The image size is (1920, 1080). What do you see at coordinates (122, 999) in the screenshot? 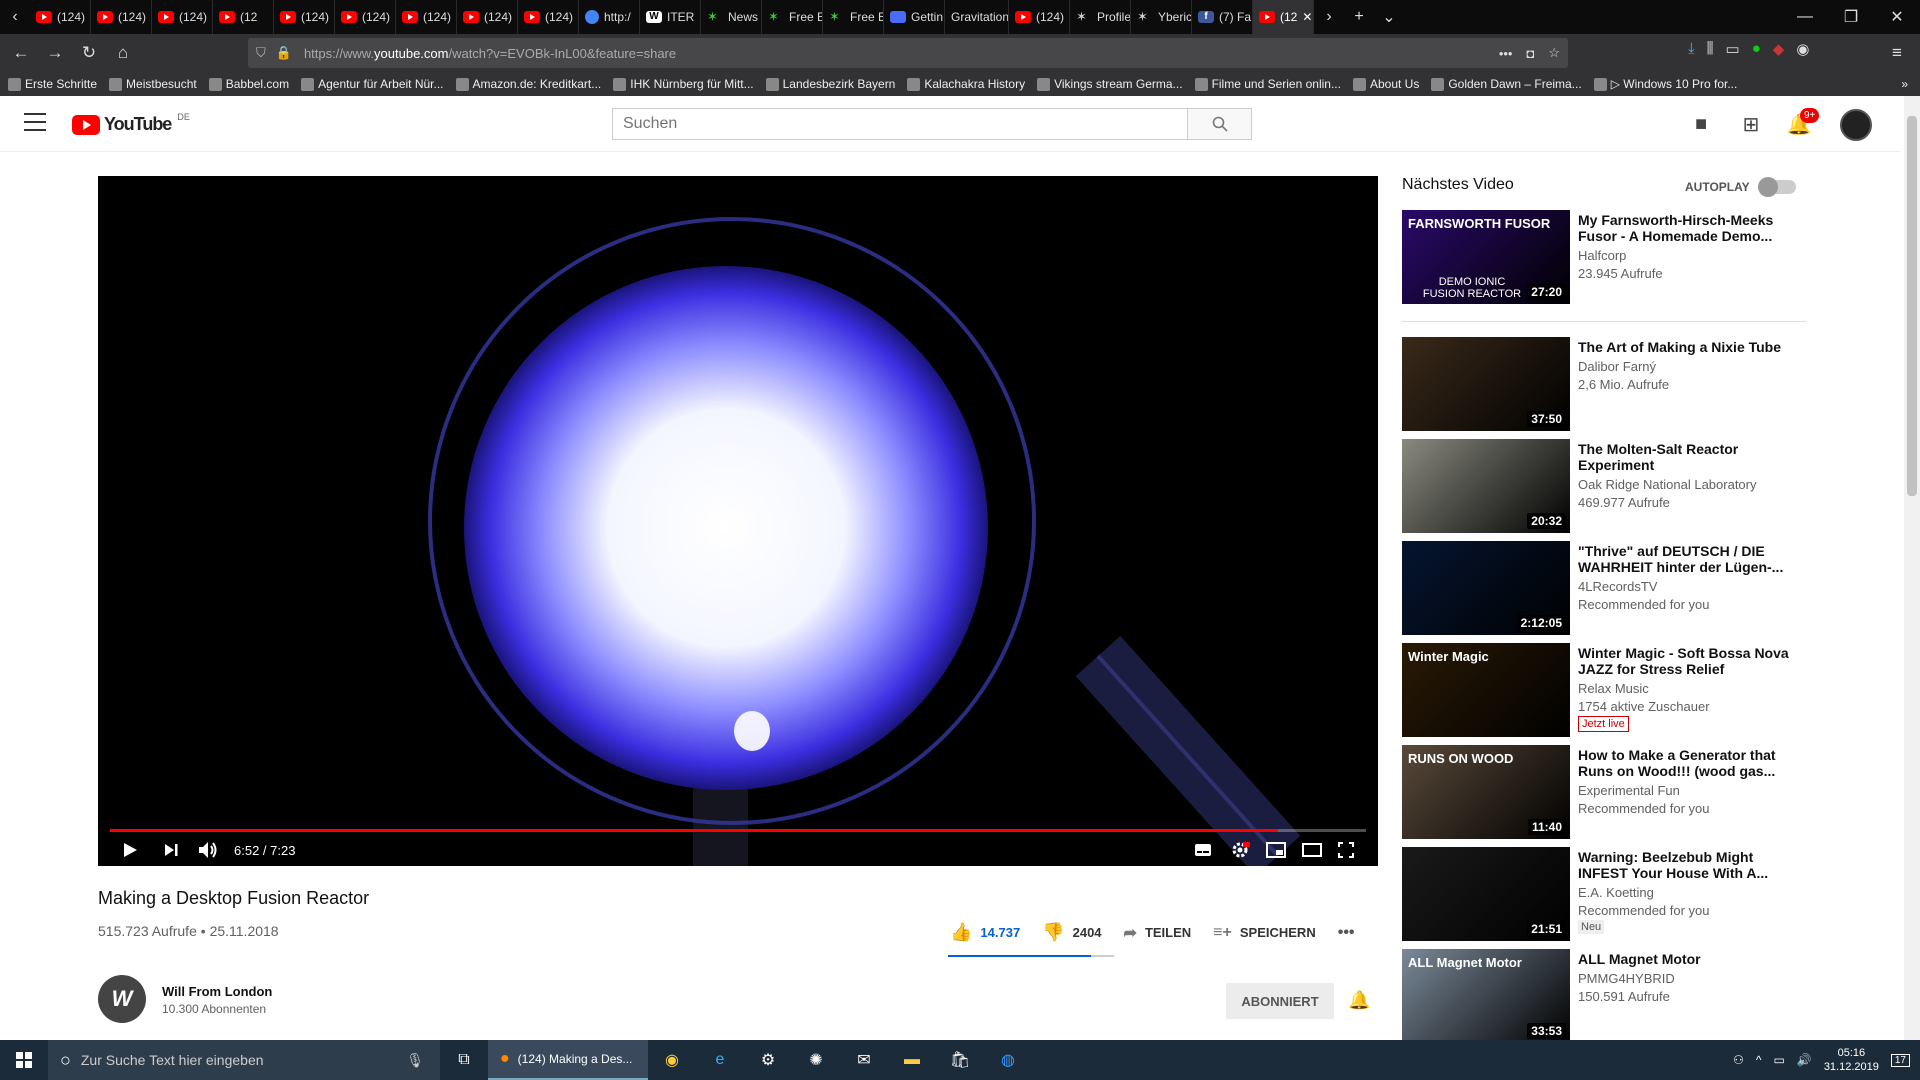
I see `channel-avatar: W` at bounding box center [122, 999].